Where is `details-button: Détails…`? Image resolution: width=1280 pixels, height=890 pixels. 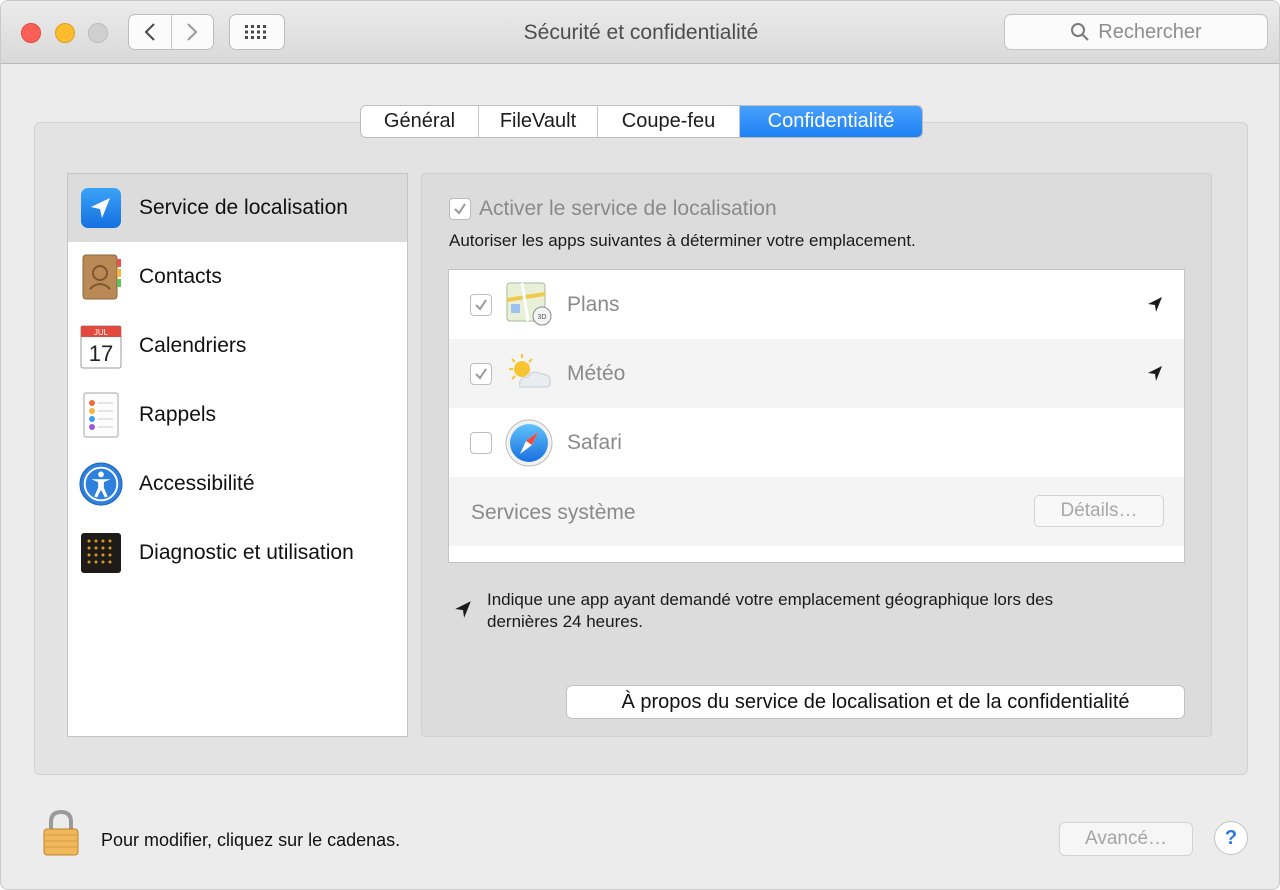 details-button: Détails… is located at coordinates (1099, 511).